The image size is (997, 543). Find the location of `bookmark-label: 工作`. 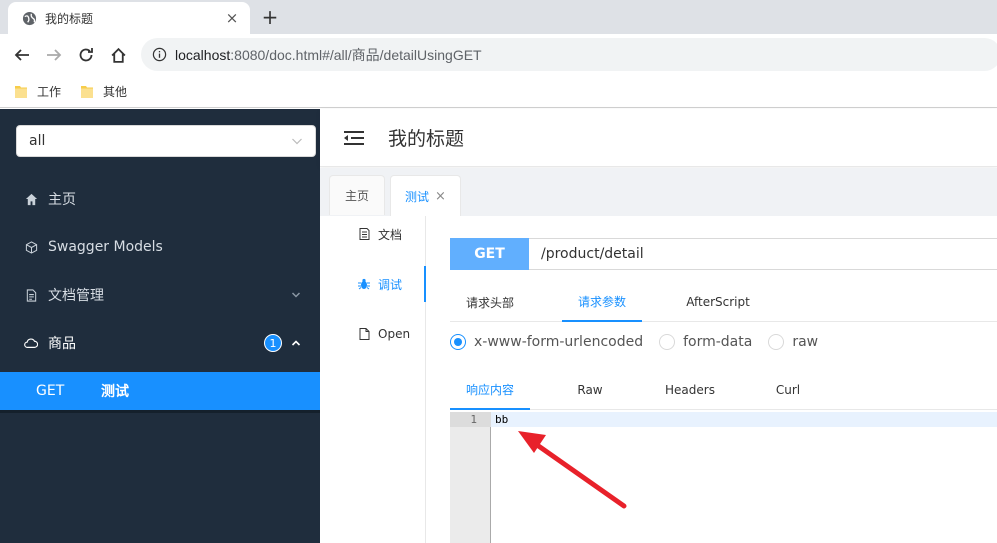

bookmark-label: 工作 is located at coordinates (49, 92).